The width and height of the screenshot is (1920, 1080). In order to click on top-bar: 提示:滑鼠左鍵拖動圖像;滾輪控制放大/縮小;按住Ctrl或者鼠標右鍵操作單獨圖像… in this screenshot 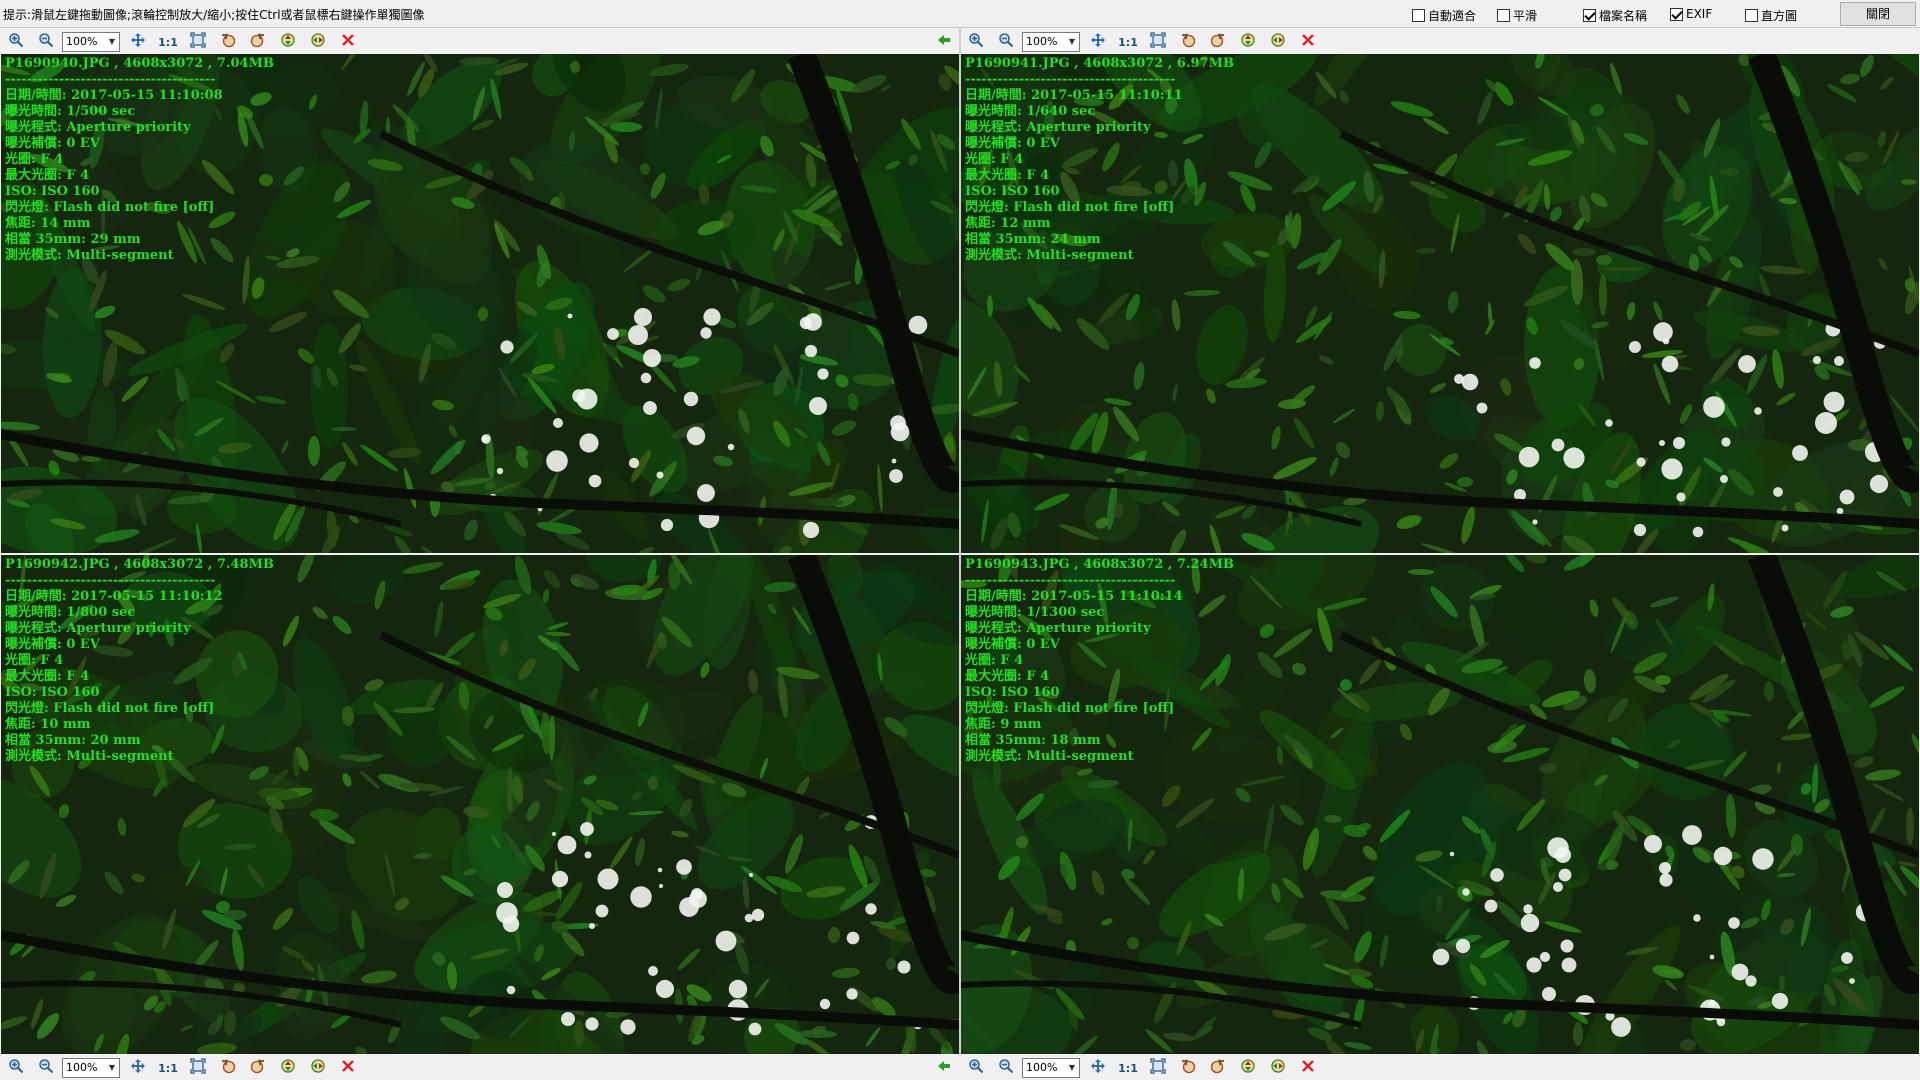, I will do `click(960, 14)`.